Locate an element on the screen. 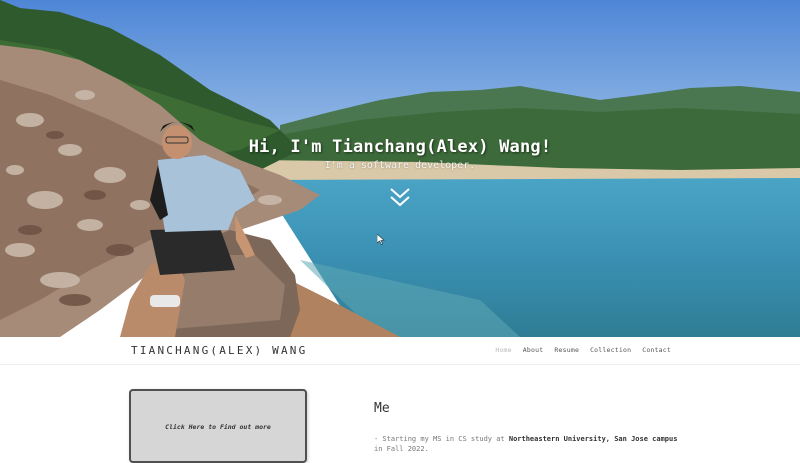  card-label: Click Here to Find out more is located at coordinates (218, 427).